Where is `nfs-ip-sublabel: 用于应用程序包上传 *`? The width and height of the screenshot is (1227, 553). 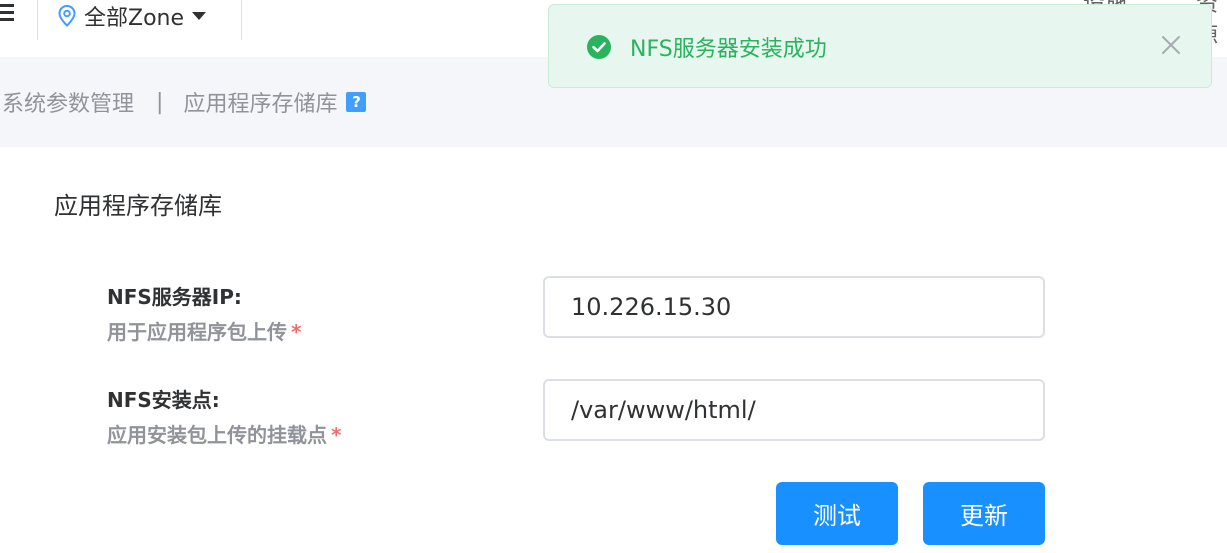
nfs-ip-sublabel: 用于应用程序包上传 * is located at coordinates (204, 330).